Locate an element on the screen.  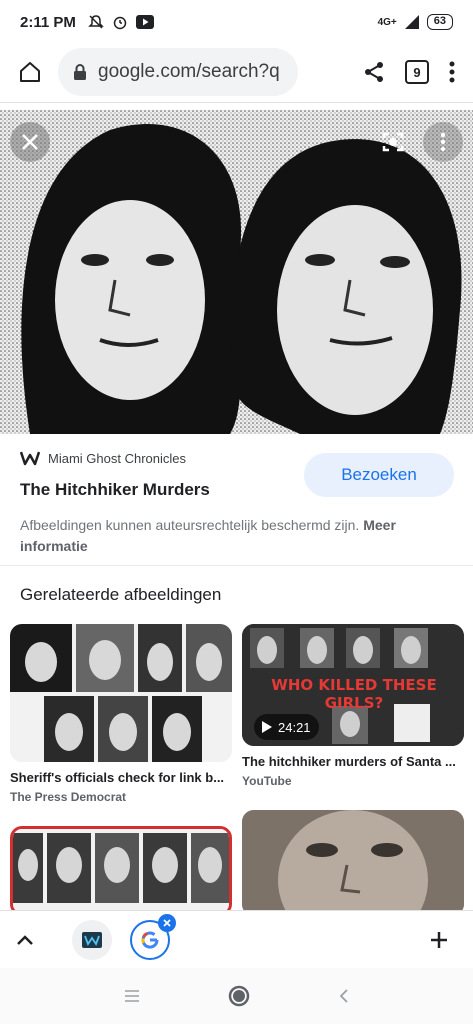
yearbook-collage is located at coordinates (121, 693).